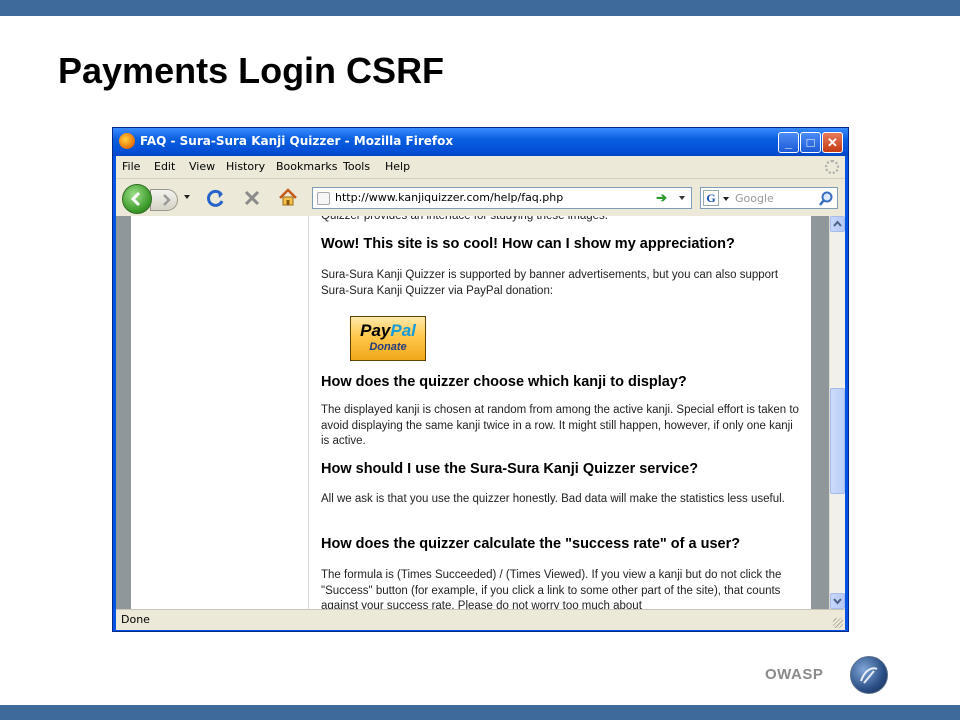 The width and height of the screenshot is (960, 720). Describe the element at coordinates (788, 142) in the screenshot. I see `minimize-button: _` at that location.